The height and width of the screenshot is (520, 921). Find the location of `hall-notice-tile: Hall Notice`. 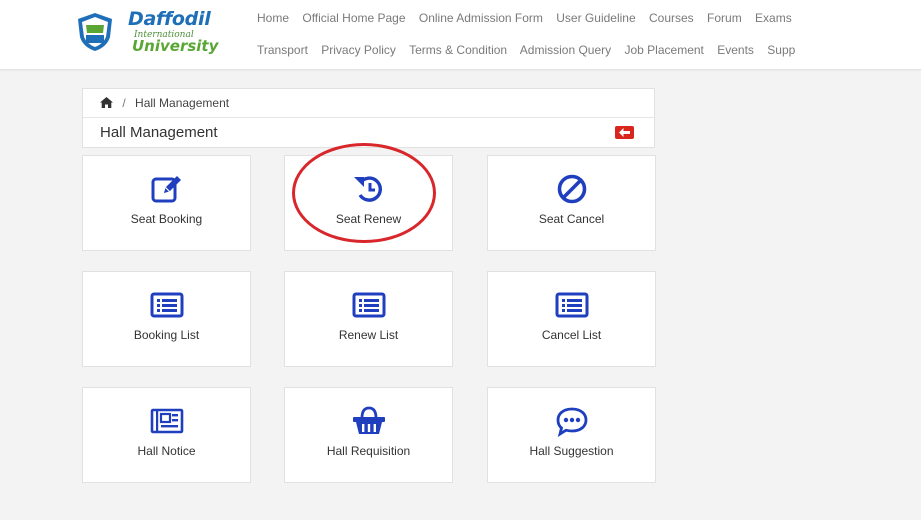

hall-notice-tile: Hall Notice is located at coordinates (166, 435).